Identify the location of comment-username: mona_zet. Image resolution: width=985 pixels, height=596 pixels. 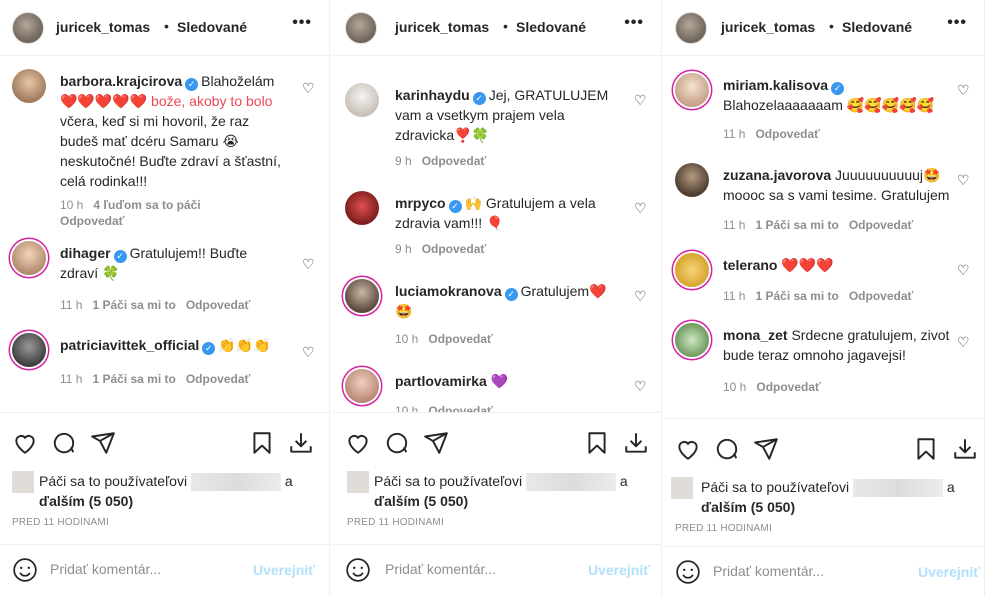
(755, 335).